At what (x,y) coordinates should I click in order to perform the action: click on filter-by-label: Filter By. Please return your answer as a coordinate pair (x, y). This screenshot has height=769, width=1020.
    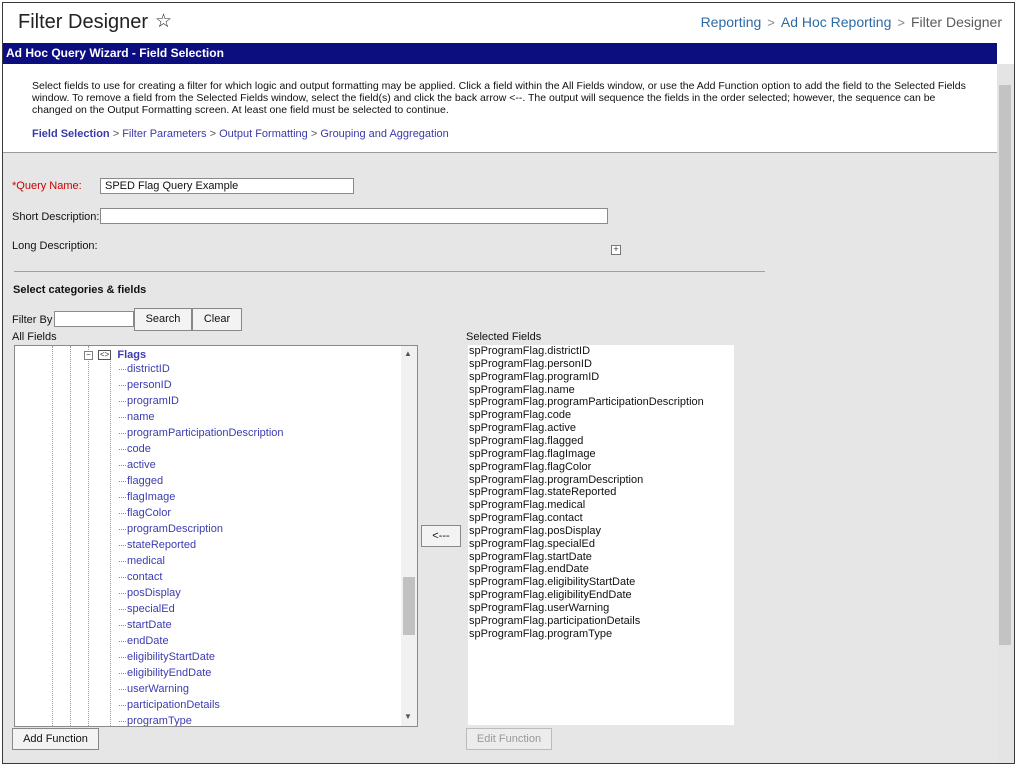
    Looking at the image, I should click on (32, 320).